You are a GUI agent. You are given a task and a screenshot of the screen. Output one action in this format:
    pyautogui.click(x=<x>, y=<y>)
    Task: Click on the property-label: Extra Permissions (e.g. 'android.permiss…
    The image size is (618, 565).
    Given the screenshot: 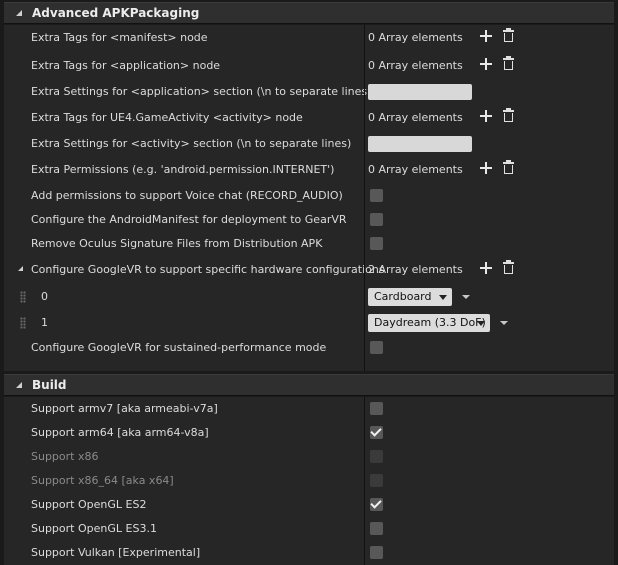 What is the action you would take?
    pyautogui.click(x=183, y=169)
    